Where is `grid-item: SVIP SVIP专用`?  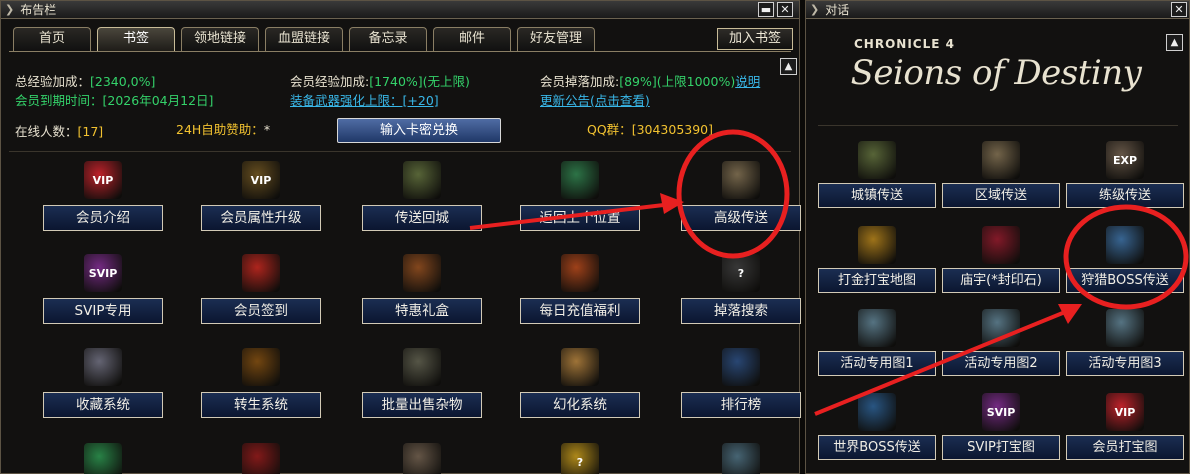
grid-item: SVIP SVIP专用 is located at coordinates (103, 289).